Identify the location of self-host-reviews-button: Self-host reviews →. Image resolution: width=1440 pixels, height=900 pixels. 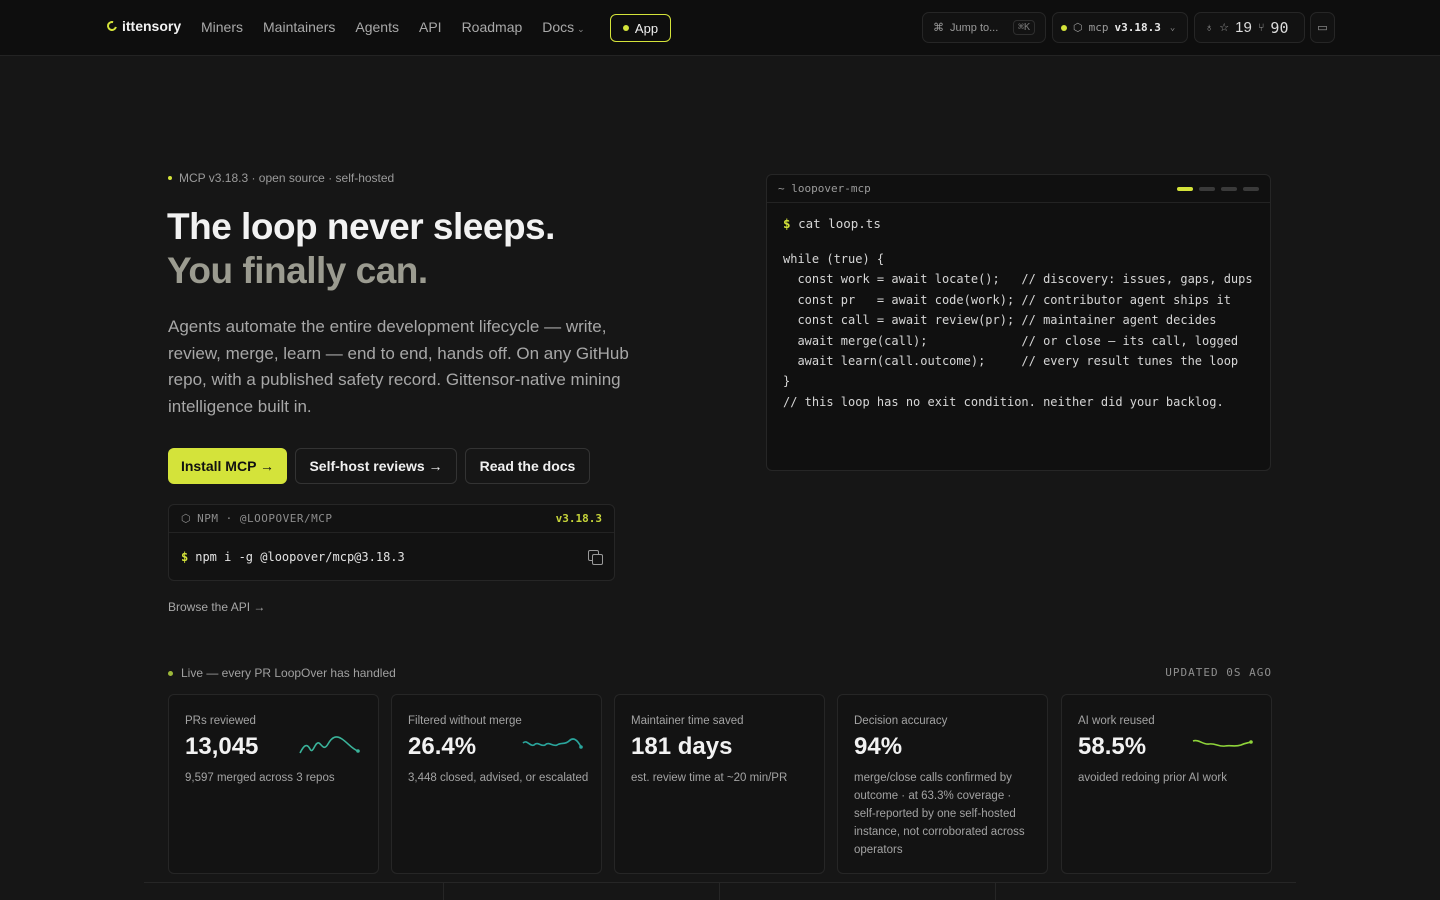
(376, 466).